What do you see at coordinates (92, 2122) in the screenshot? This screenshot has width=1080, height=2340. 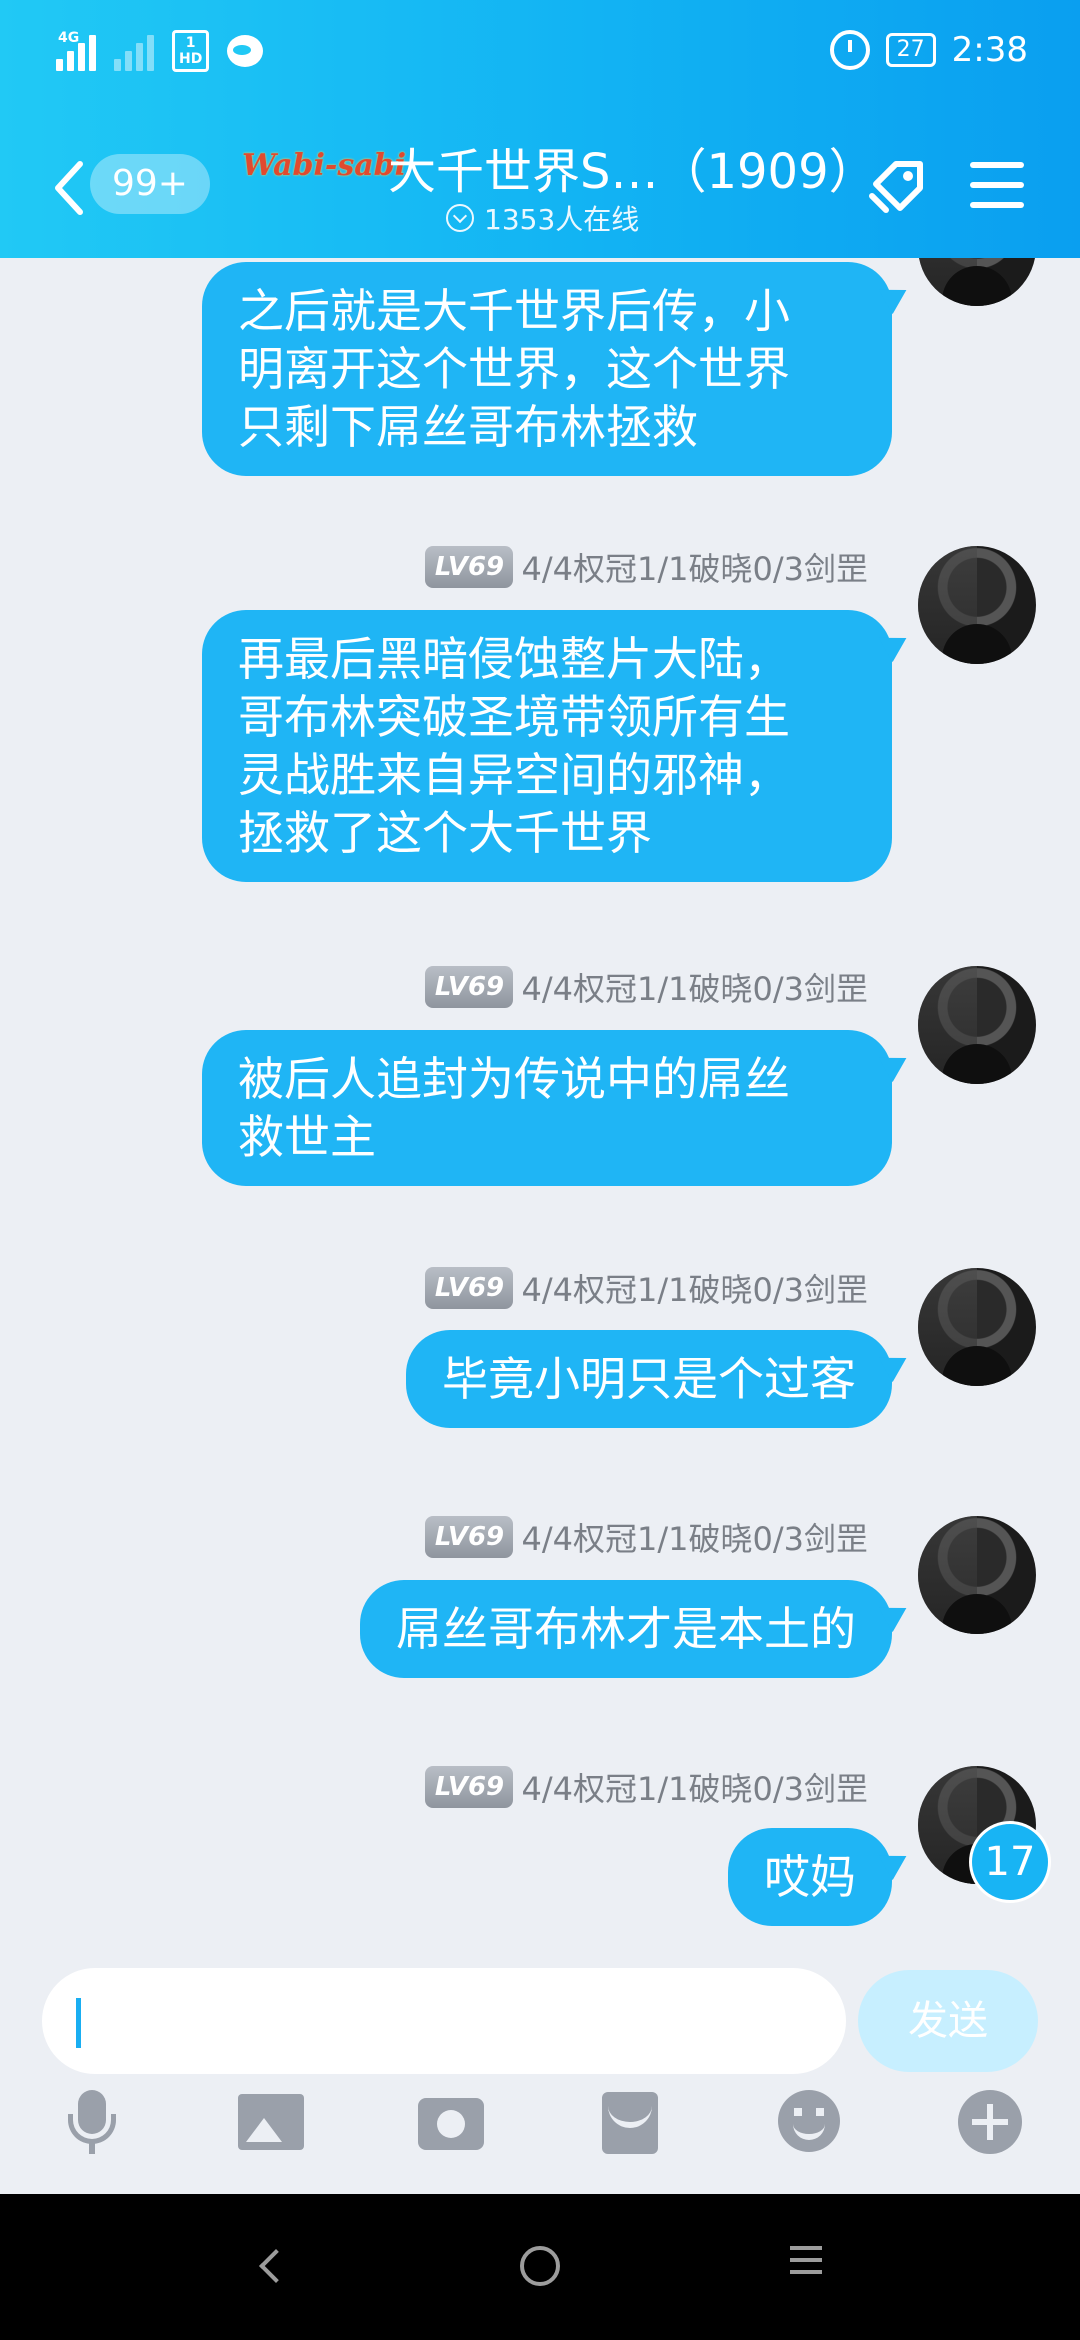 I see `mic-icon` at bounding box center [92, 2122].